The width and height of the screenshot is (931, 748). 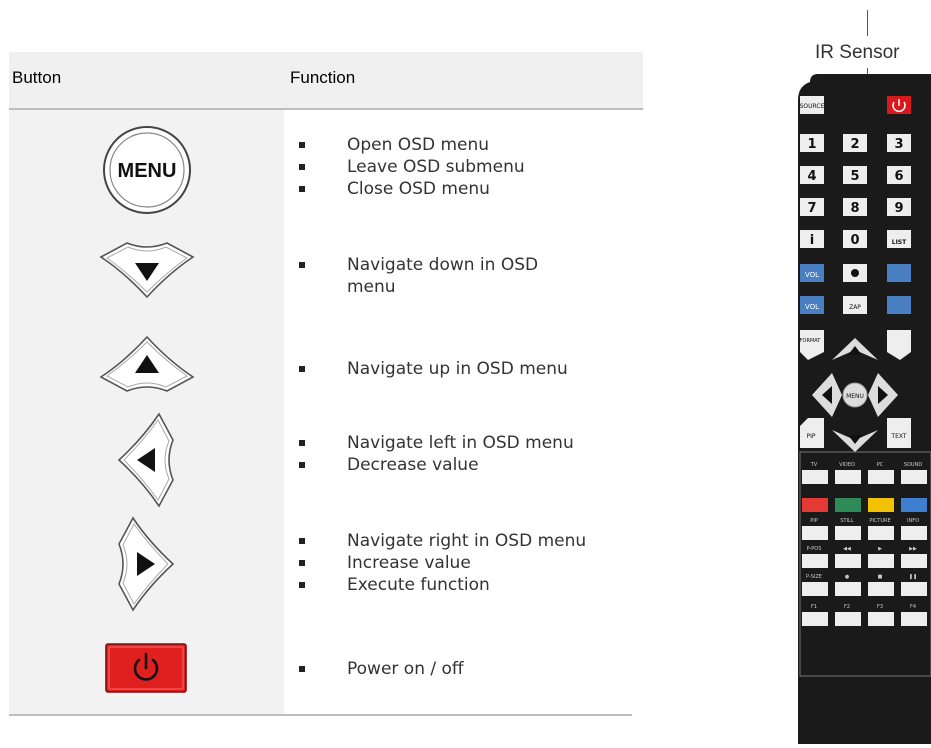 I want to click on power-functions: Power on / off, so click(x=381, y=669).